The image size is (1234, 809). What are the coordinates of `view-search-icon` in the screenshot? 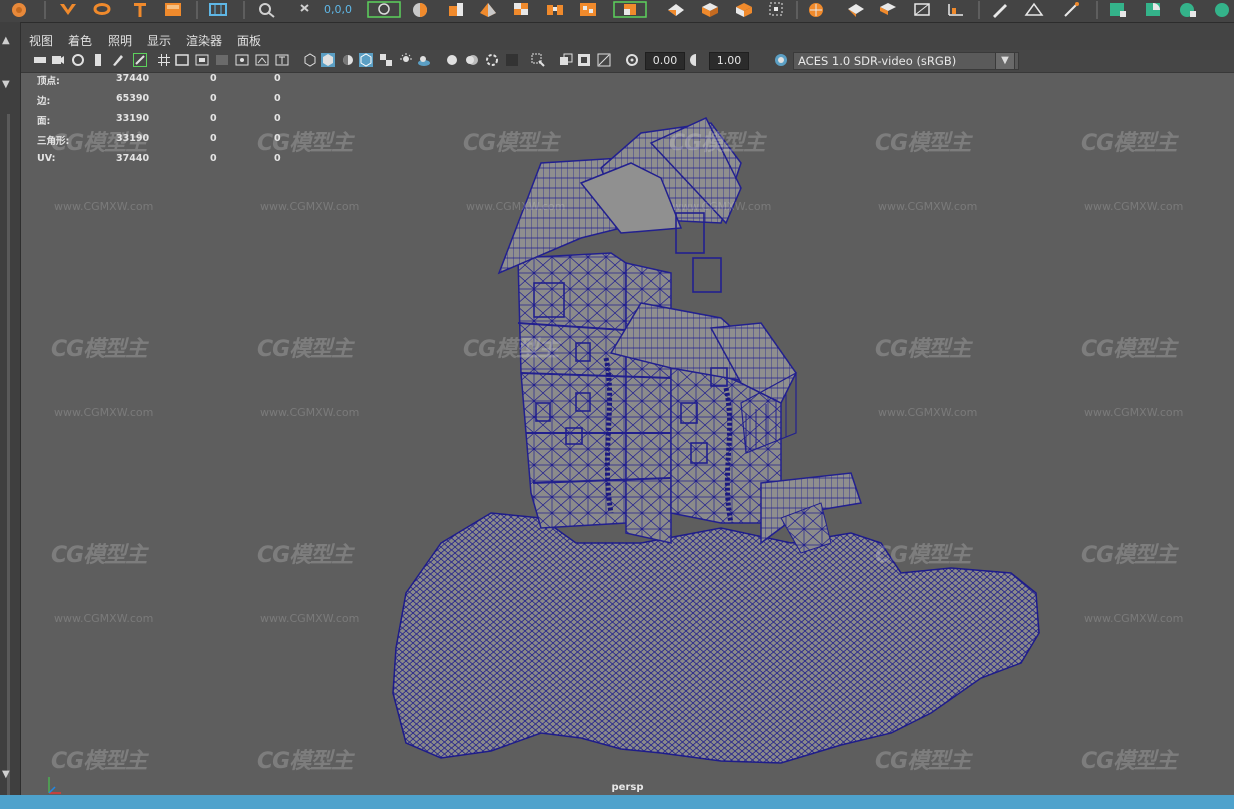 It's located at (266, 9).